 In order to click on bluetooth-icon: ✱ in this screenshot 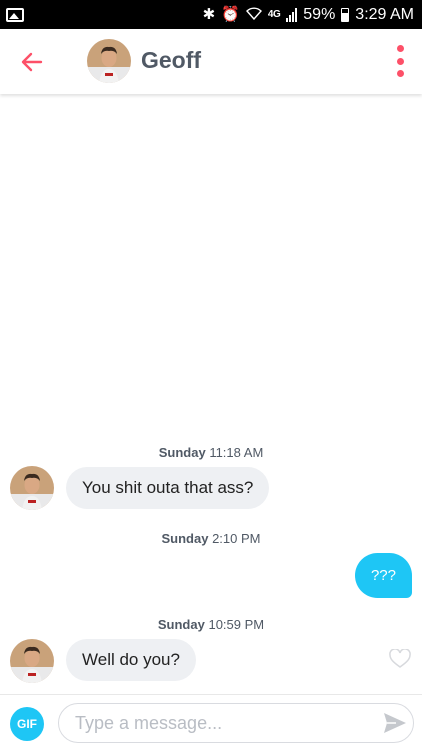, I will do `click(209, 14)`.